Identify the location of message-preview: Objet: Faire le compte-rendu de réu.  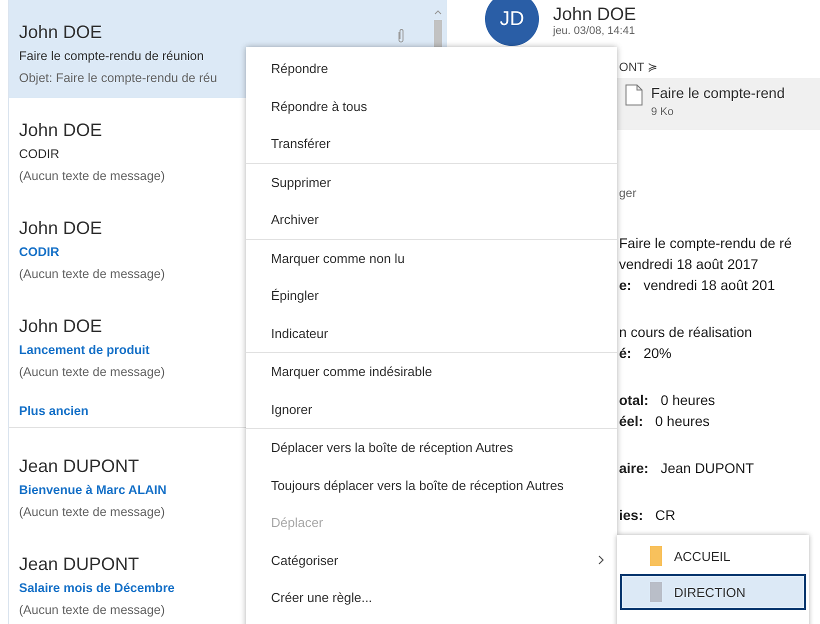
(118, 78).